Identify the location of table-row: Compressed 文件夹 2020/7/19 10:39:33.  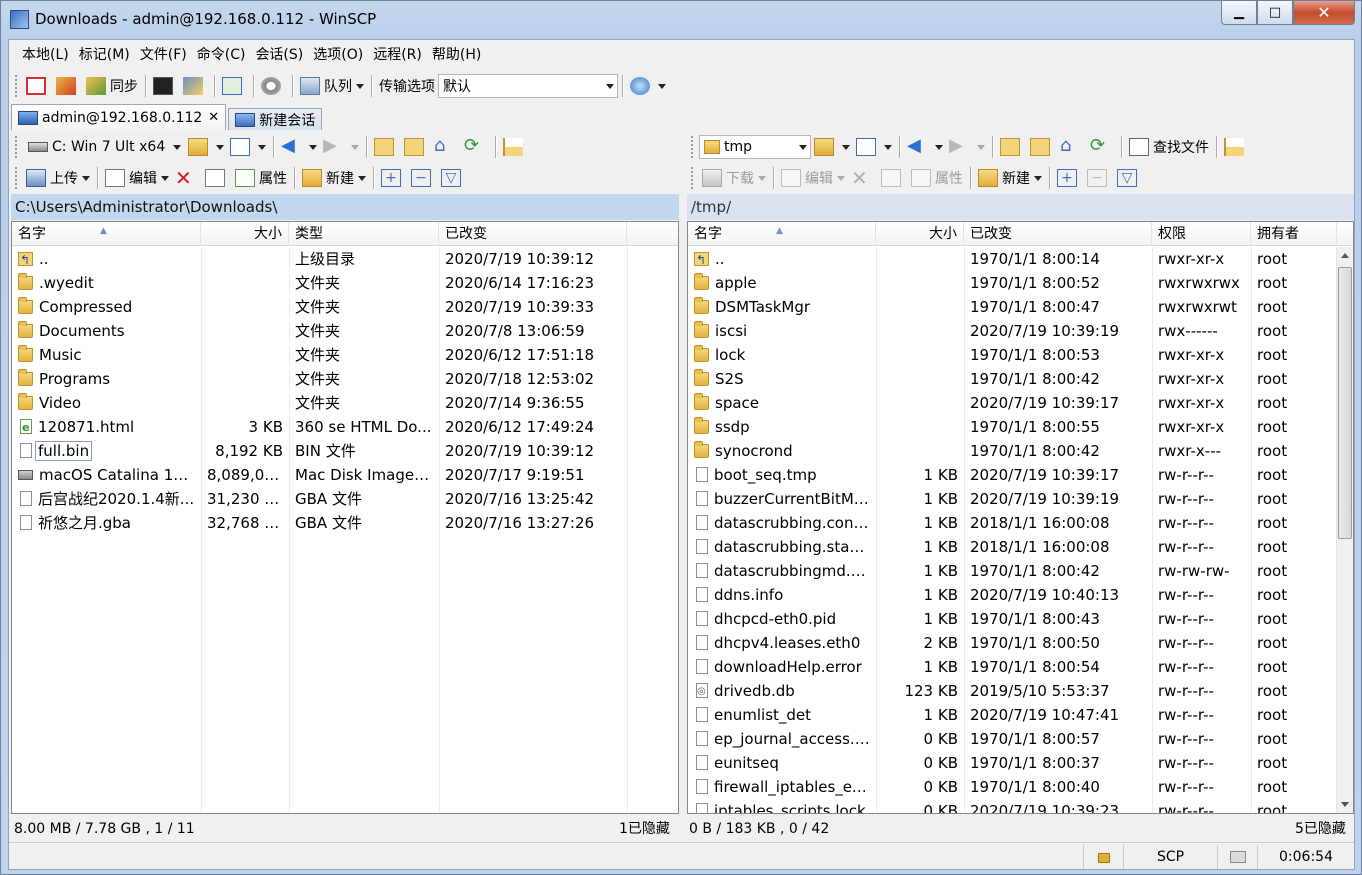
(345, 307).